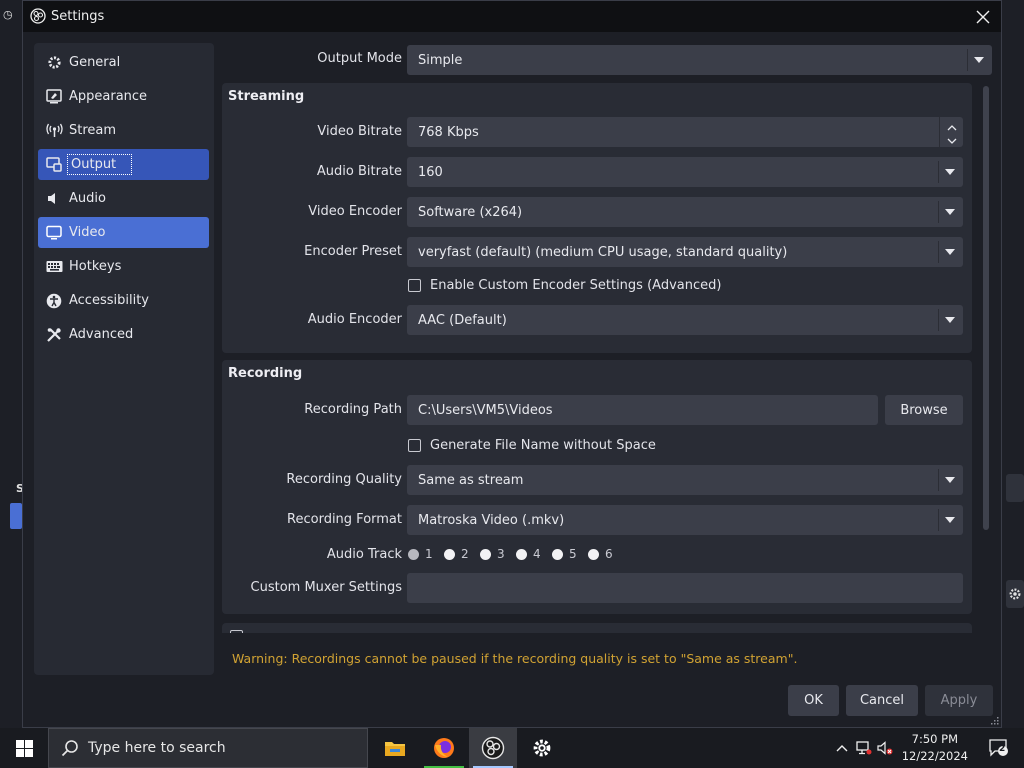  Describe the element at coordinates (353, 409) in the screenshot. I see `recording-path-label: Recording Path` at that location.